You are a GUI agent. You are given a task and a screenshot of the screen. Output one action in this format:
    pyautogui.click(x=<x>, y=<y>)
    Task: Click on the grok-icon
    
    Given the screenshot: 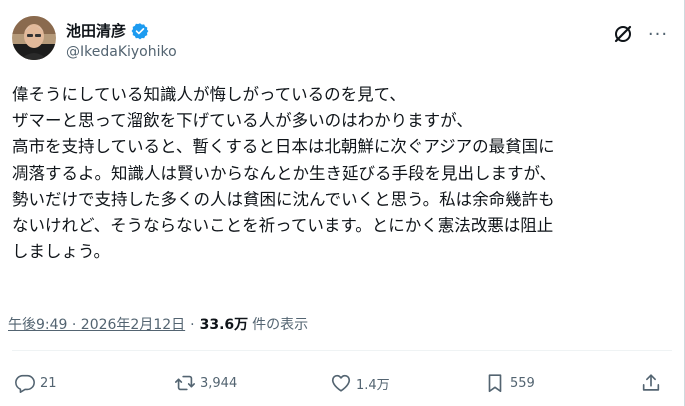 What is the action you would take?
    pyautogui.click(x=623, y=34)
    